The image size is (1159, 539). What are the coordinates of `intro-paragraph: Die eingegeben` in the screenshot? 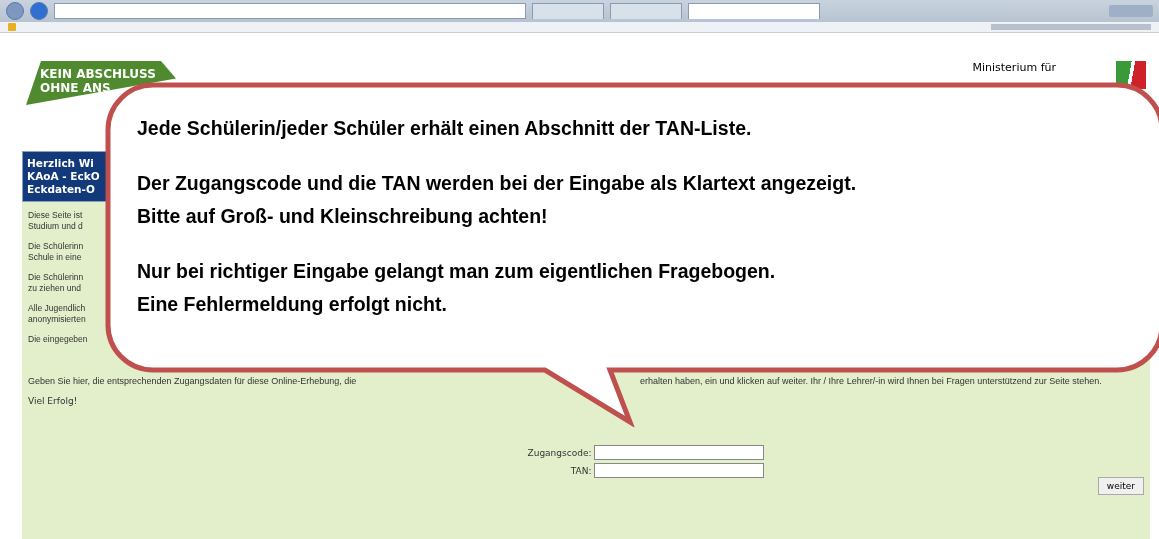 It's located at (58, 339).